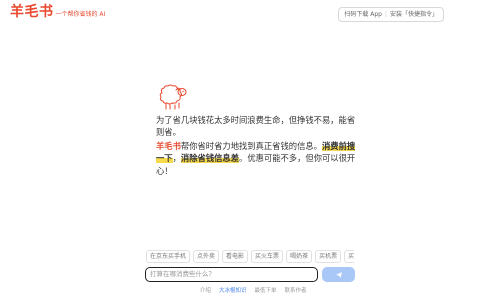  What do you see at coordinates (206, 256) in the screenshot?
I see `suggestion-chip: 点外卖` at bounding box center [206, 256].